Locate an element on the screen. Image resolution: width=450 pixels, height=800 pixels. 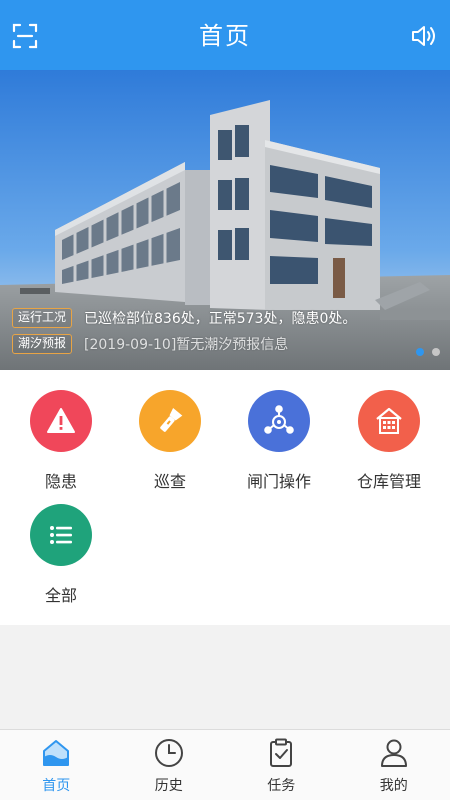
menu-item-label: 全部 is located at coordinates (60, 595).